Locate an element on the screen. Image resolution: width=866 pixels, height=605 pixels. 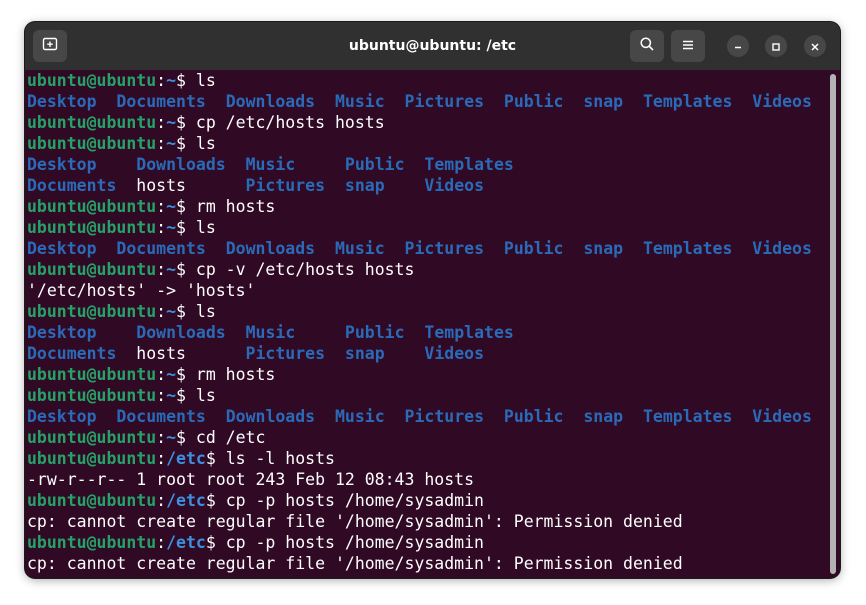
window-title: ubuntu@ubuntu: /etc is located at coordinates (432, 46).